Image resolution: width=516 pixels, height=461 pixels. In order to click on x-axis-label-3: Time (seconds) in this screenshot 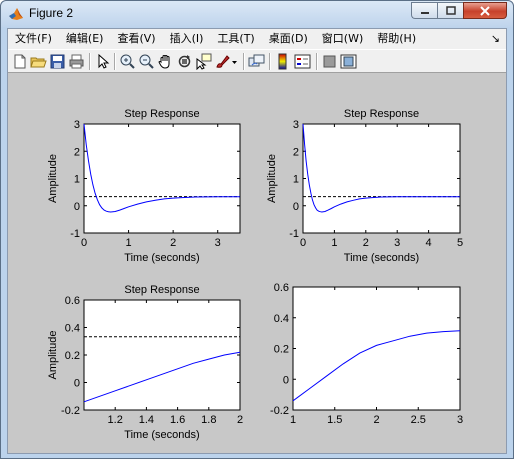, I will do `click(161, 435)`.